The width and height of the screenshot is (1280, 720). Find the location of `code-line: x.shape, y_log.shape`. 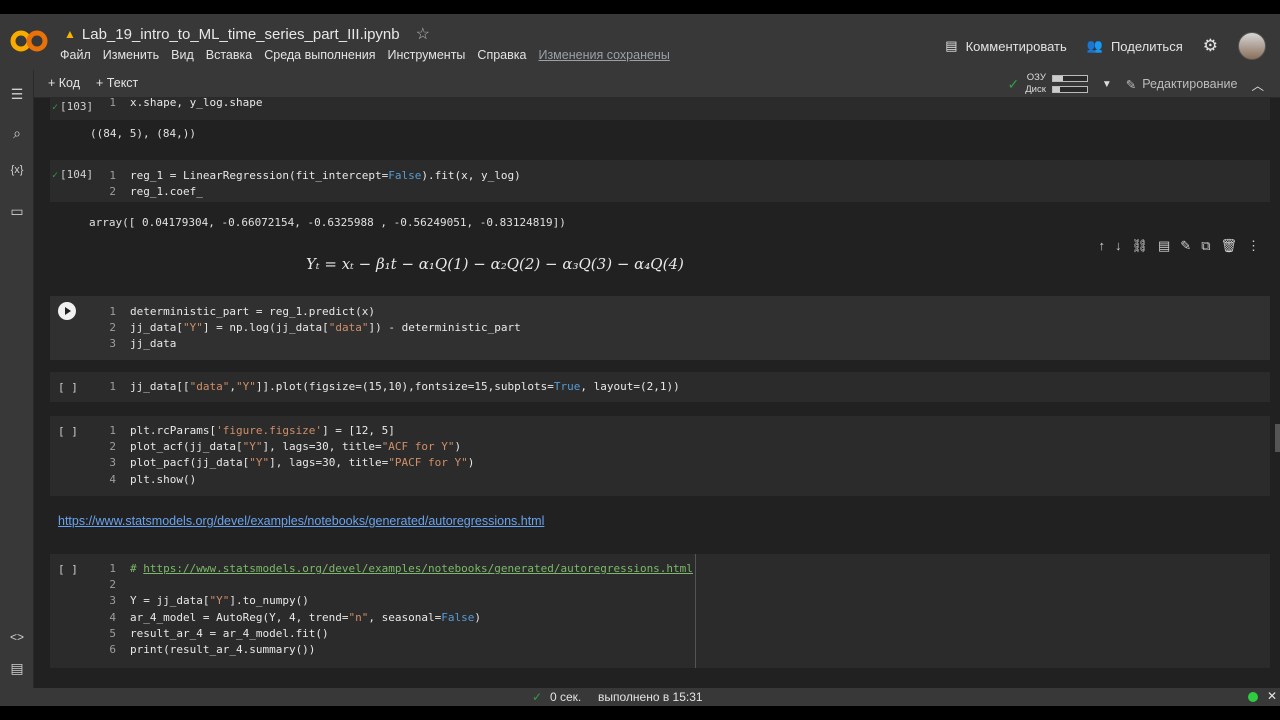

code-line: x.shape, y_log.shape is located at coordinates (196, 103).